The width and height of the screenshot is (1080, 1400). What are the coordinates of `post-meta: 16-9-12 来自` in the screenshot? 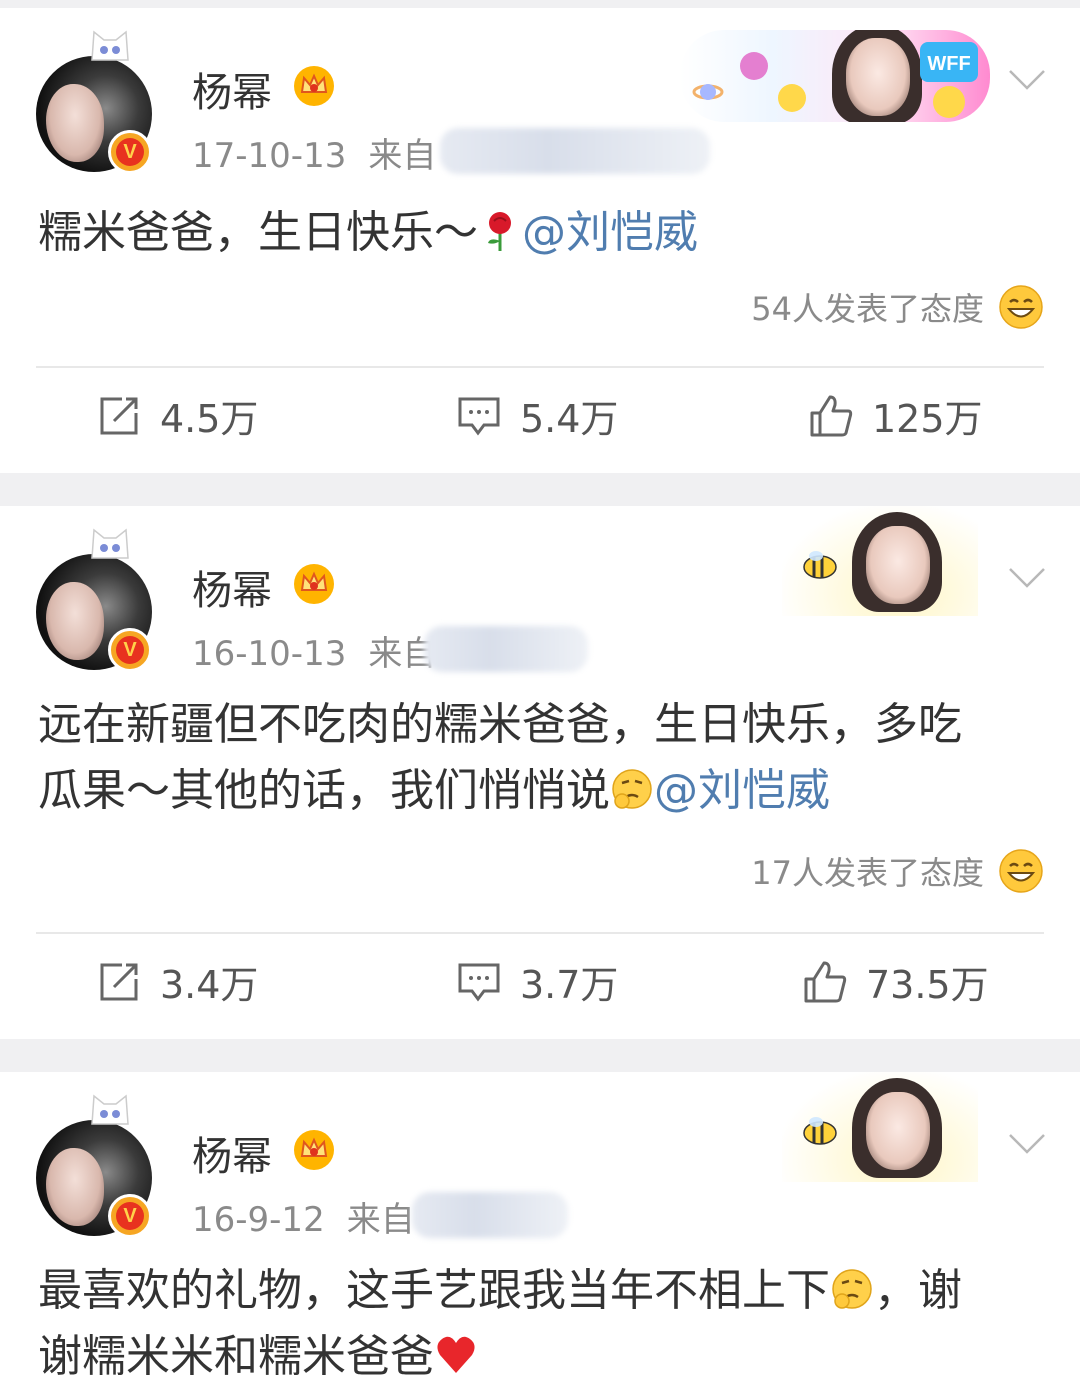 It's located at (303, 1216).